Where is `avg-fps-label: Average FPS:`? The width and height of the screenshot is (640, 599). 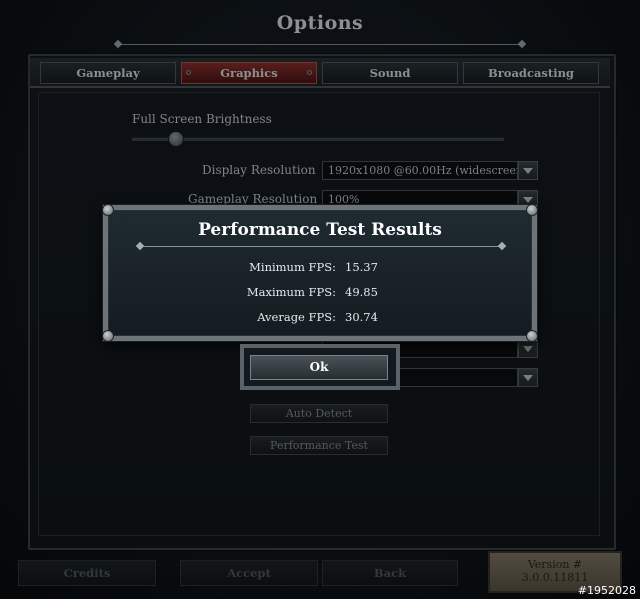
avg-fps-label: Average FPS: is located at coordinates (296, 317).